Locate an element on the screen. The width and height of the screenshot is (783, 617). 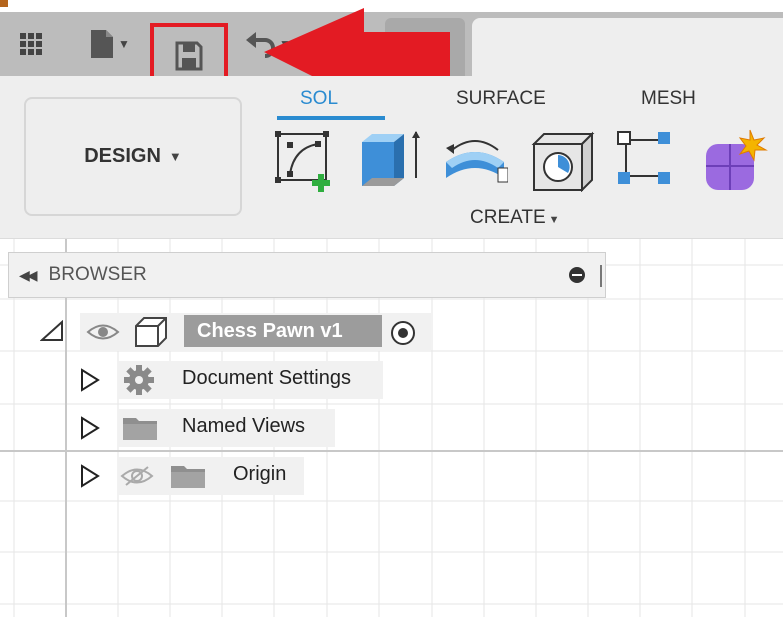
collapse-panel-icon: ◀◀ is located at coordinates (28, 275).